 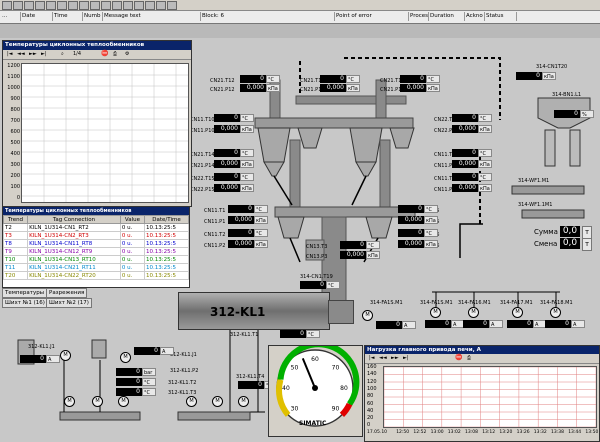 I want to click on shift-value: 0,0, so click(x=570, y=243).